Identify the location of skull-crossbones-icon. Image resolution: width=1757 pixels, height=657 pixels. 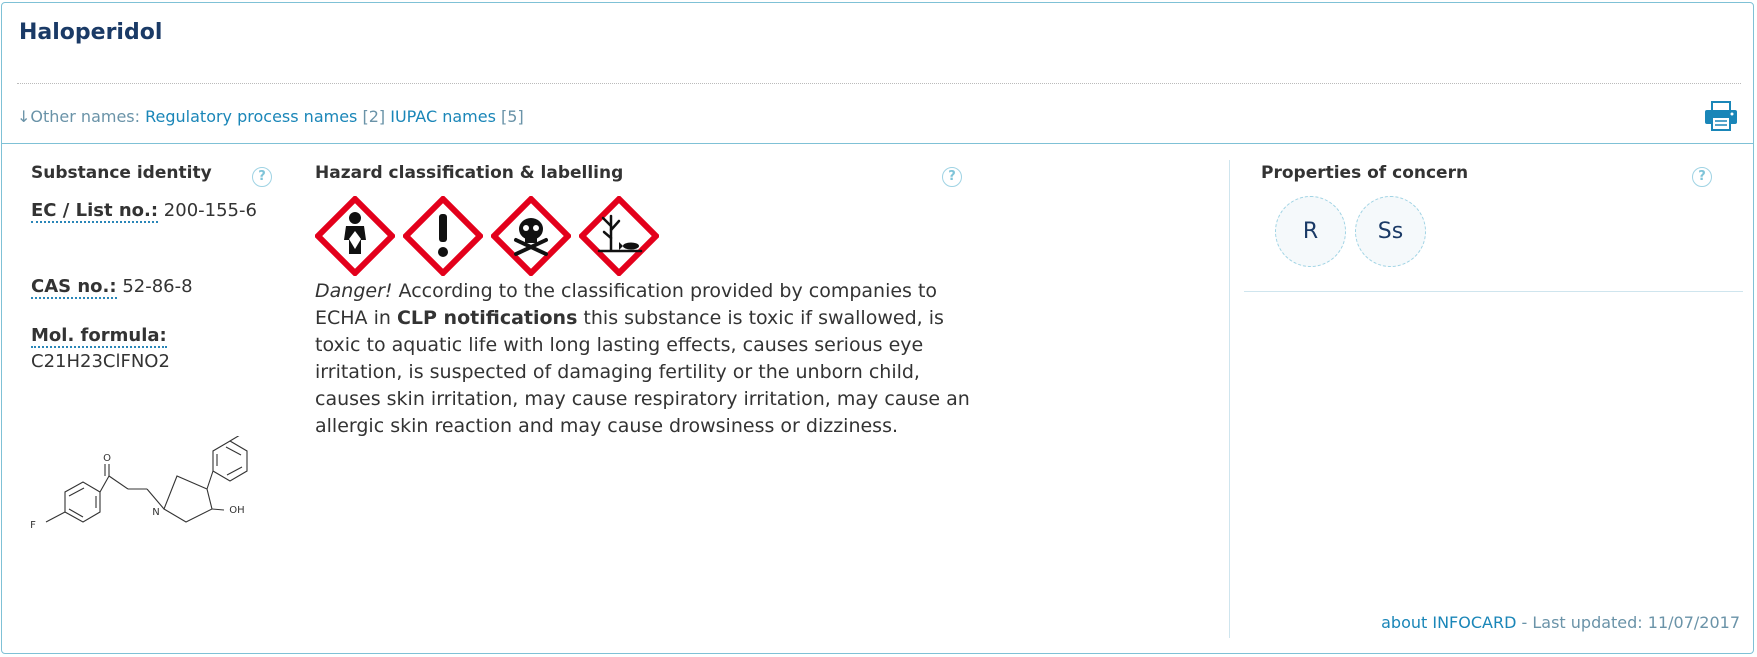
(531, 236).